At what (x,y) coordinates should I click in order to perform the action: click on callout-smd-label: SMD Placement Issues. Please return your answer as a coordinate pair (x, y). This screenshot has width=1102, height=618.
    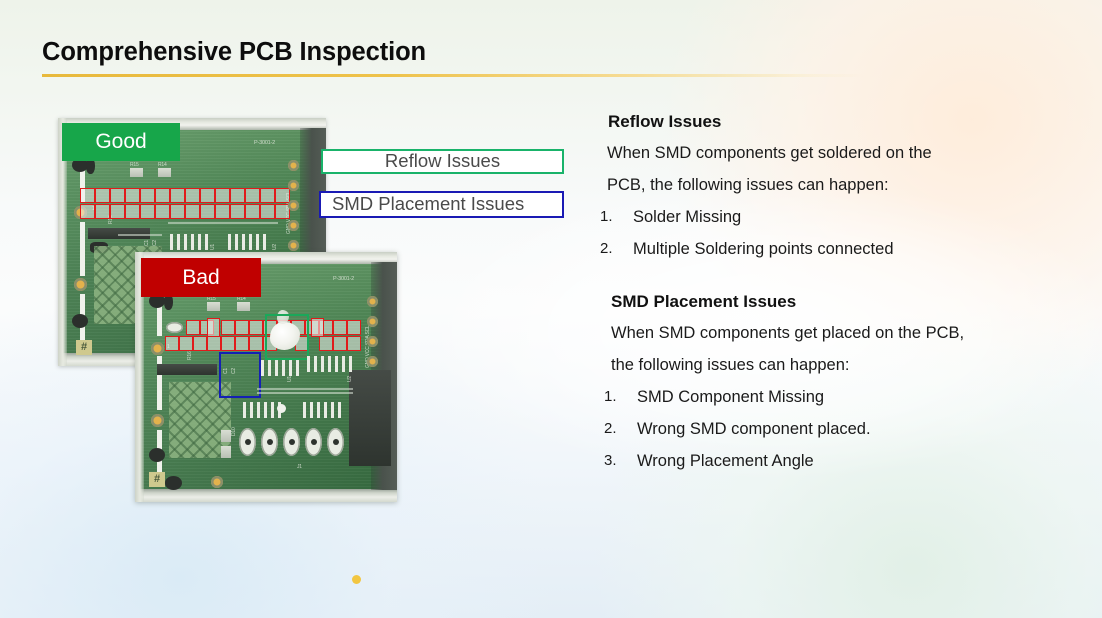
    Looking at the image, I should click on (428, 203).